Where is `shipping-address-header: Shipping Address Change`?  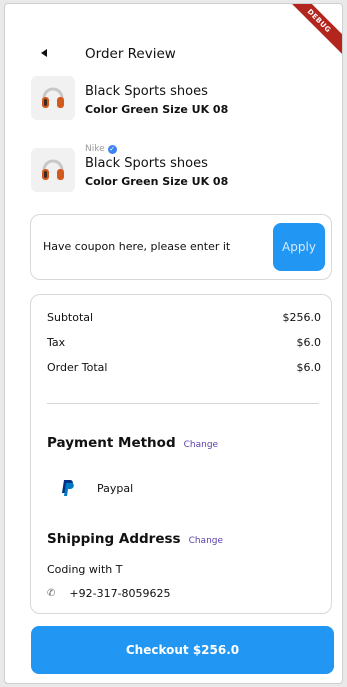
shipping-address-header: Shipping Address Change is located at coordinates (135, 539).